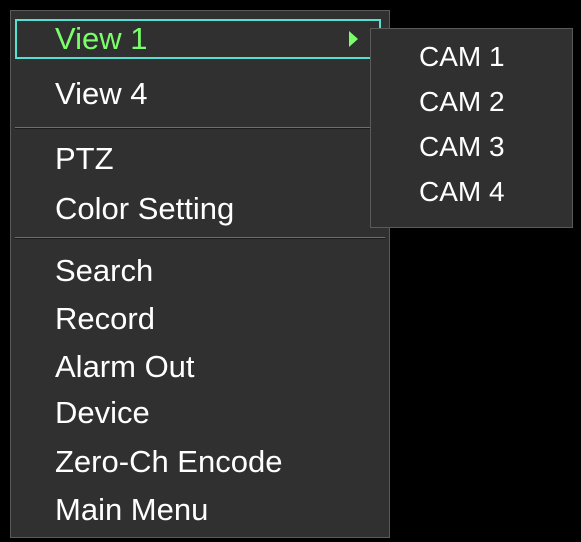 Image resolution: width=581 pixels, height=542 pixels. I want to click on menu-item-alarm-out: Alarm Out, so click(125, 367).